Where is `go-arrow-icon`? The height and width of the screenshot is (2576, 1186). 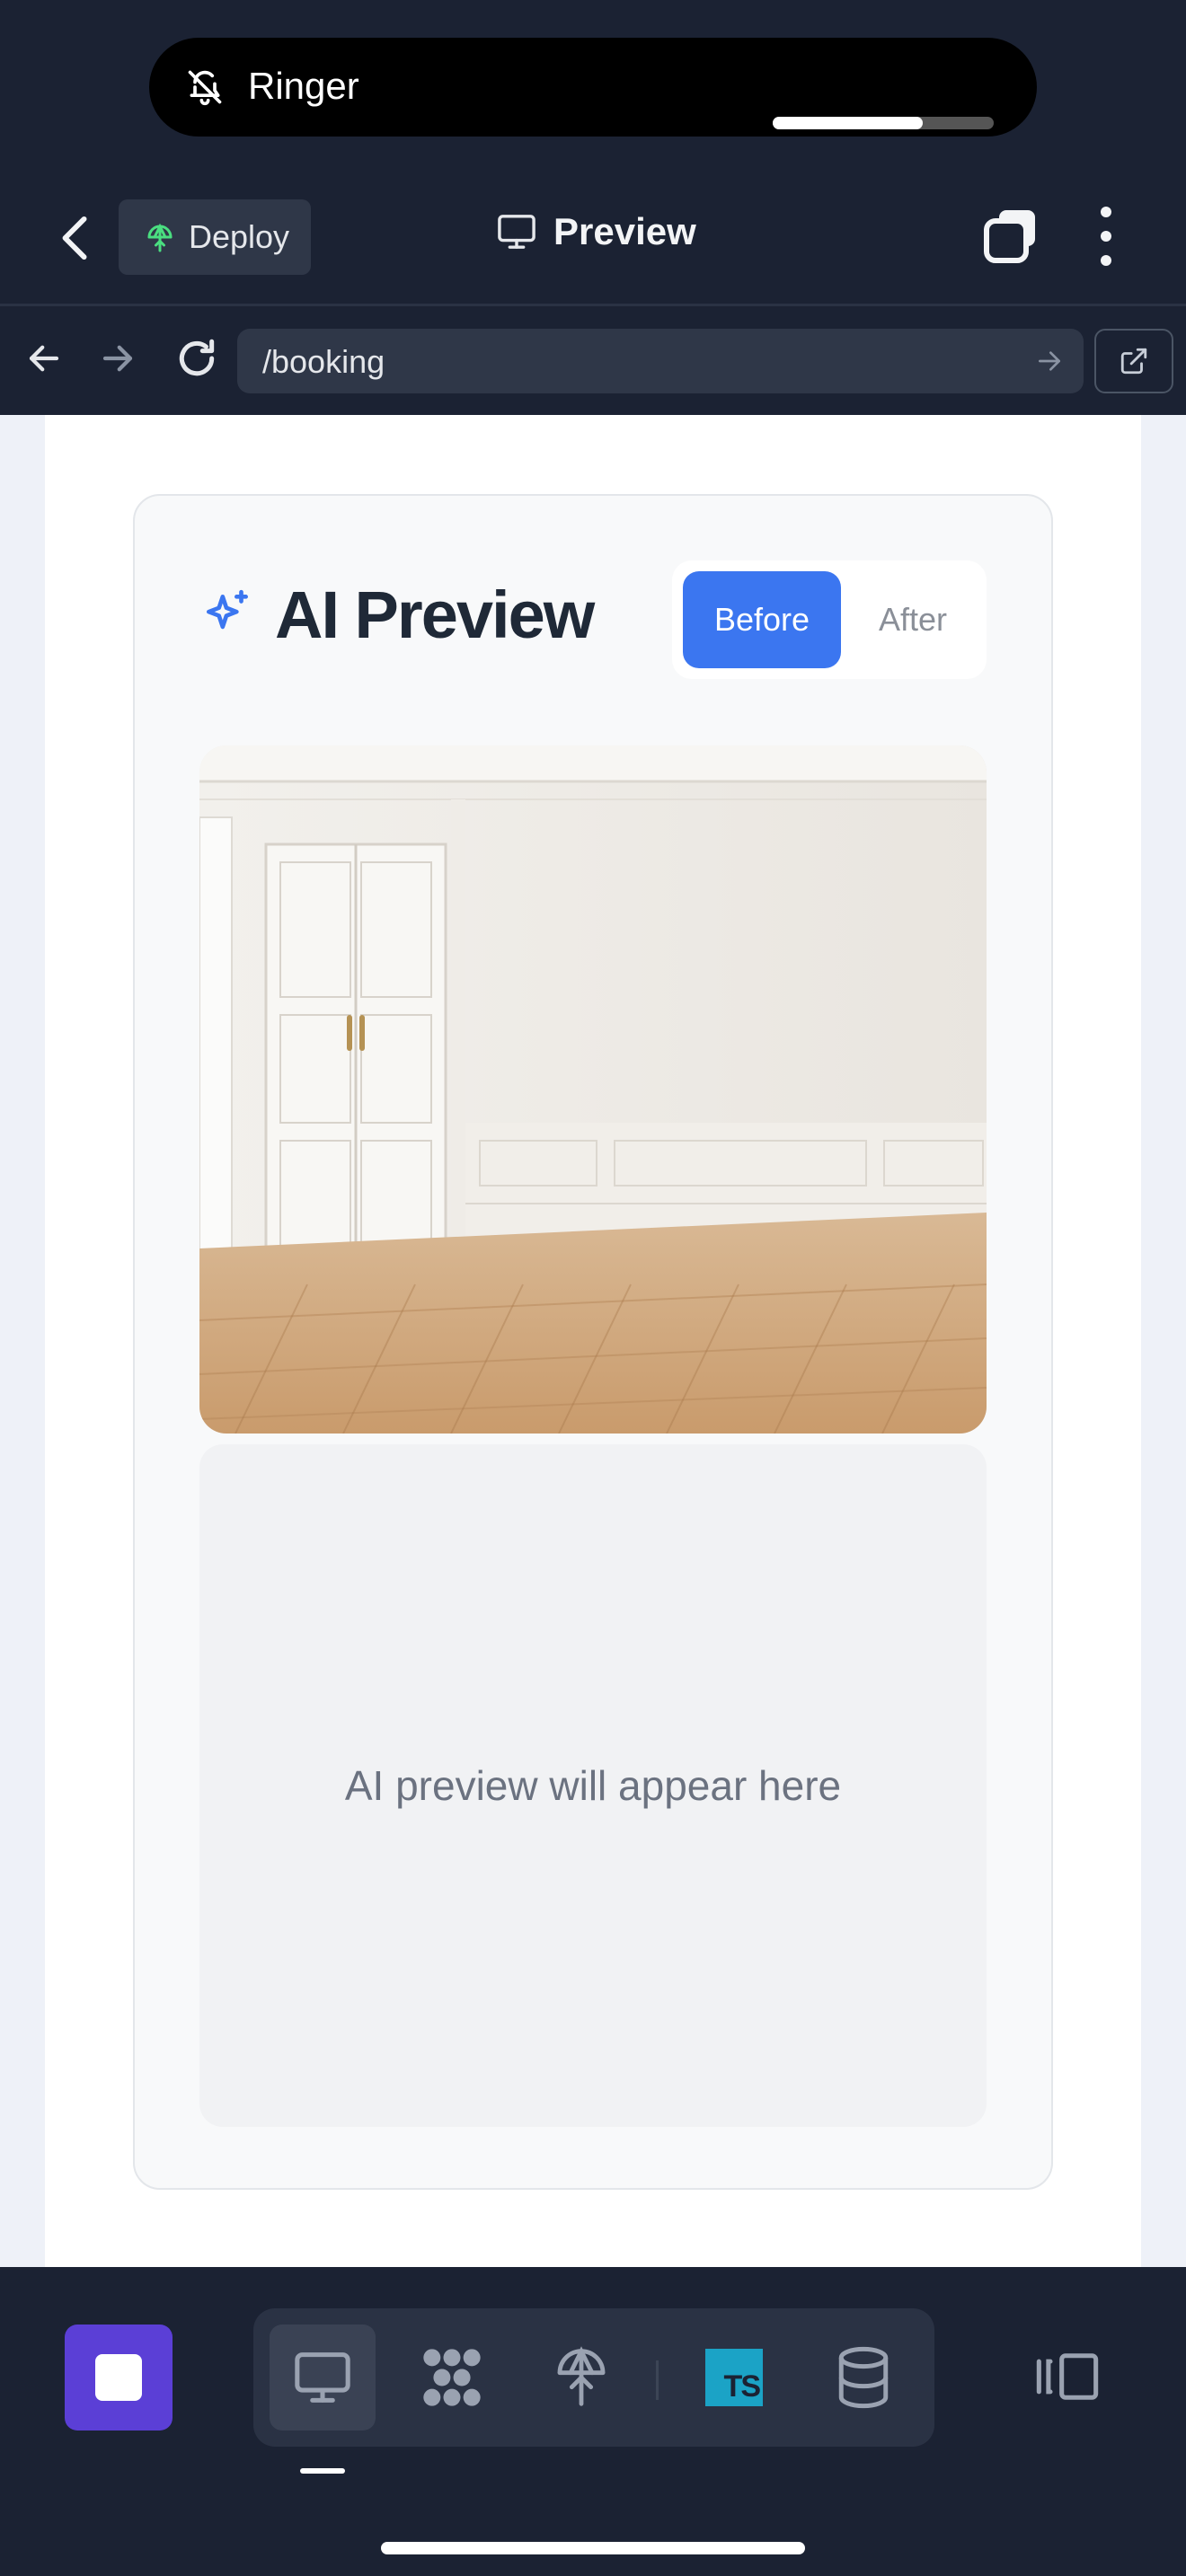 go-arrow-icon is located at coordinates (1049, 361).